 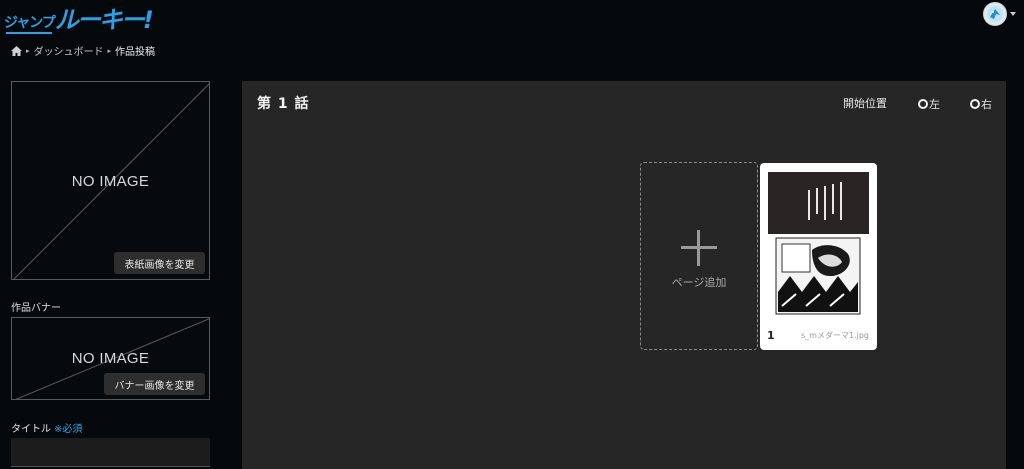 I want to click on start-position-label: 開始位置, so click(x=865, y=103).